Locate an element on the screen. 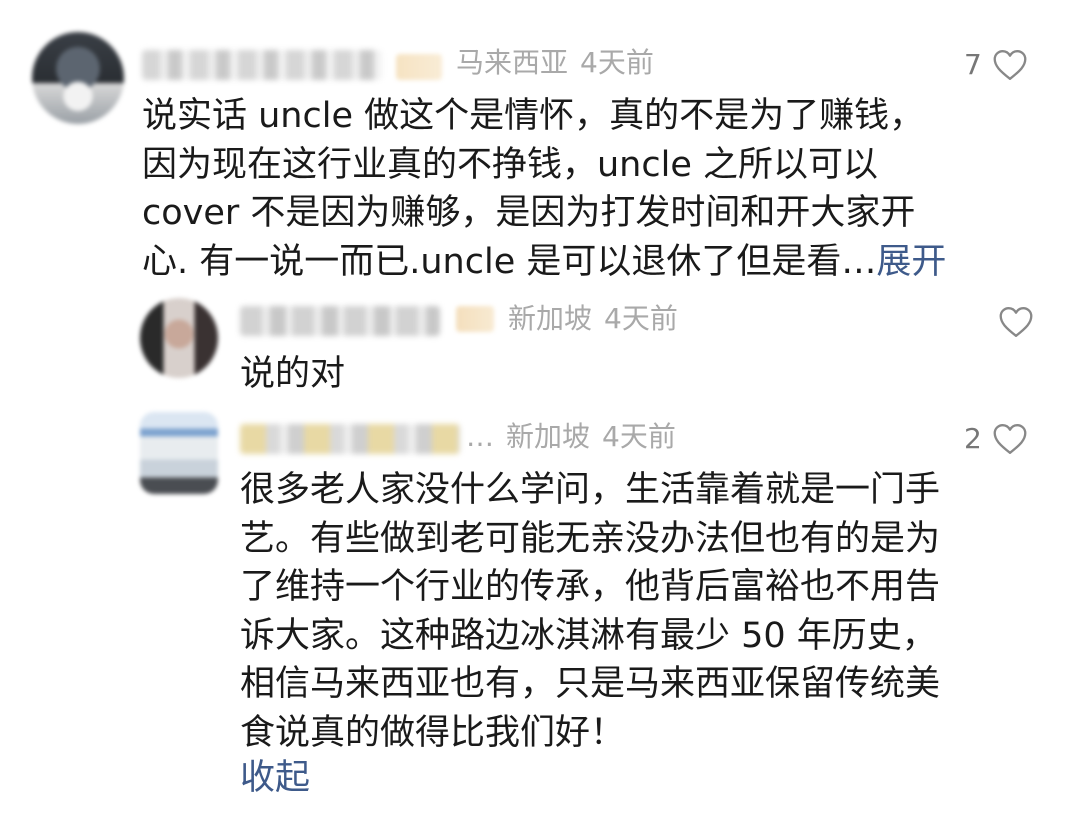 The width and height of the screenshot is (1080, 816). comment-meta: 新加坡 4天前 is located at coordinates (593, 319).